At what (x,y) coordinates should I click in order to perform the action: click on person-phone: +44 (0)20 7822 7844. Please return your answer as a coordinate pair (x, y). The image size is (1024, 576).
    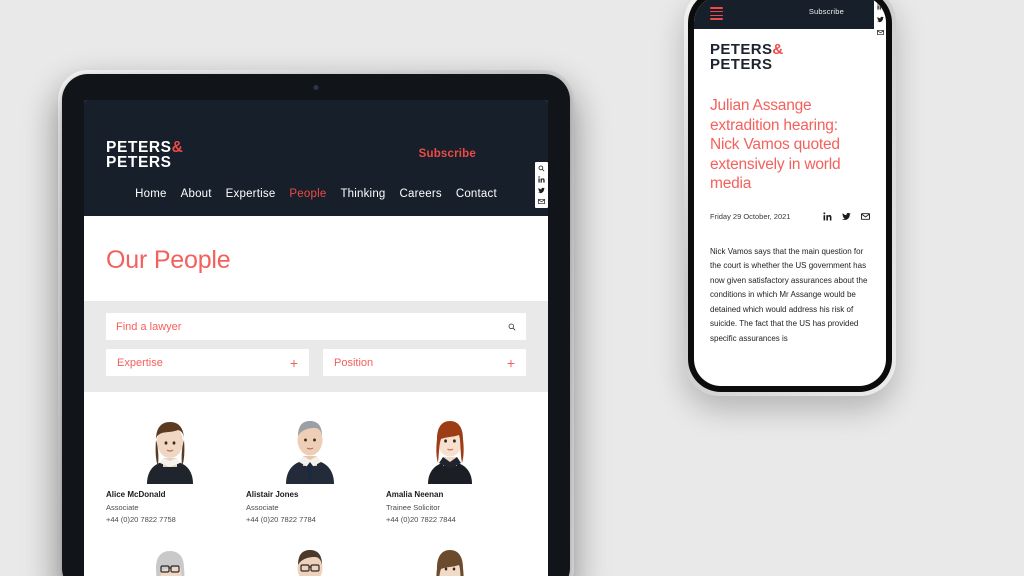
    Looking at the image, I should click on (450, 519).